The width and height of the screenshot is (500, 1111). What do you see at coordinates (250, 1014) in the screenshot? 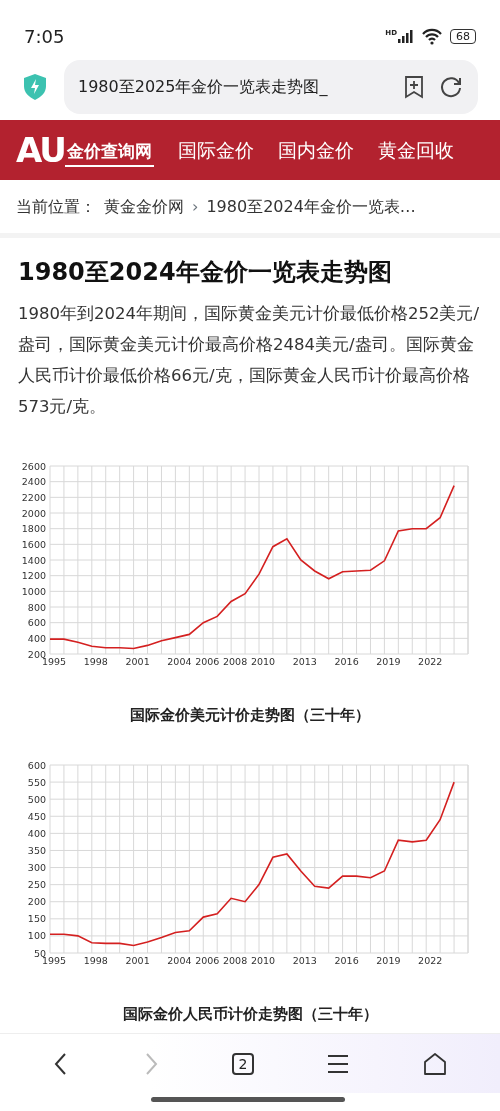
I see `chart-caption: 国际金价人民币计价走势图（三十年）` at bounding box center [250, 1014].